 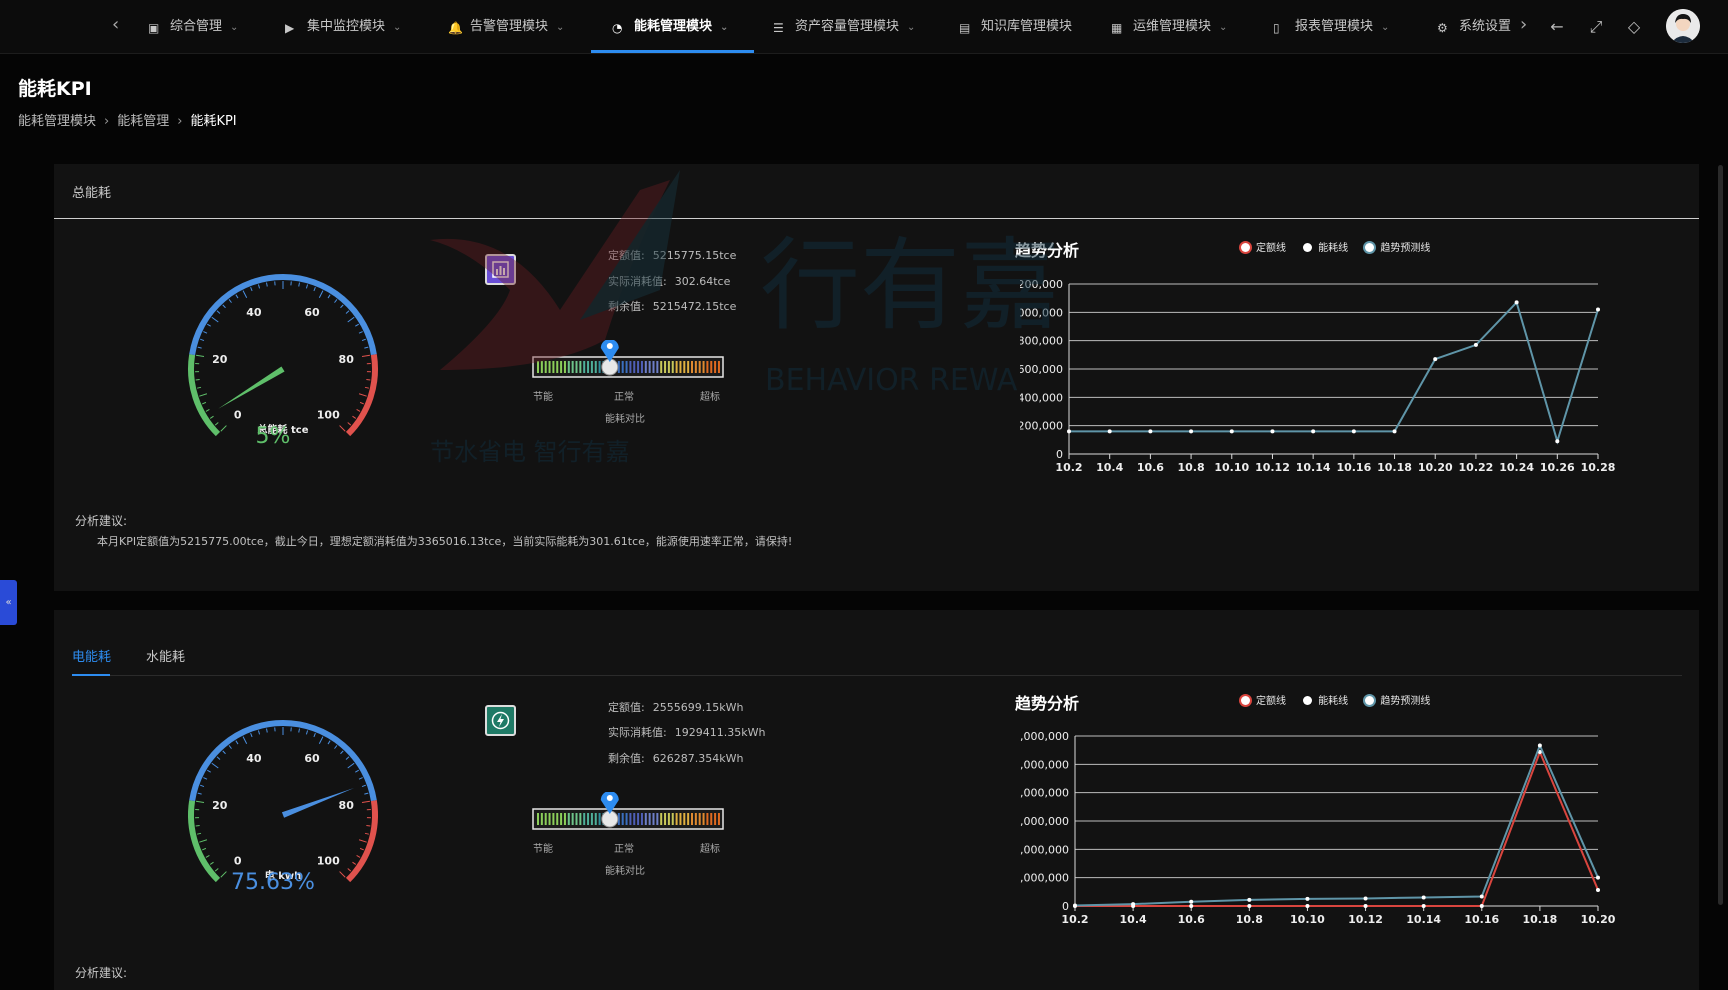 What do you see at coordinates (143, 121) in the screenshot?
I see `breadcrumb-item-energy: 能耗管理` at bounding box center [143, 121].